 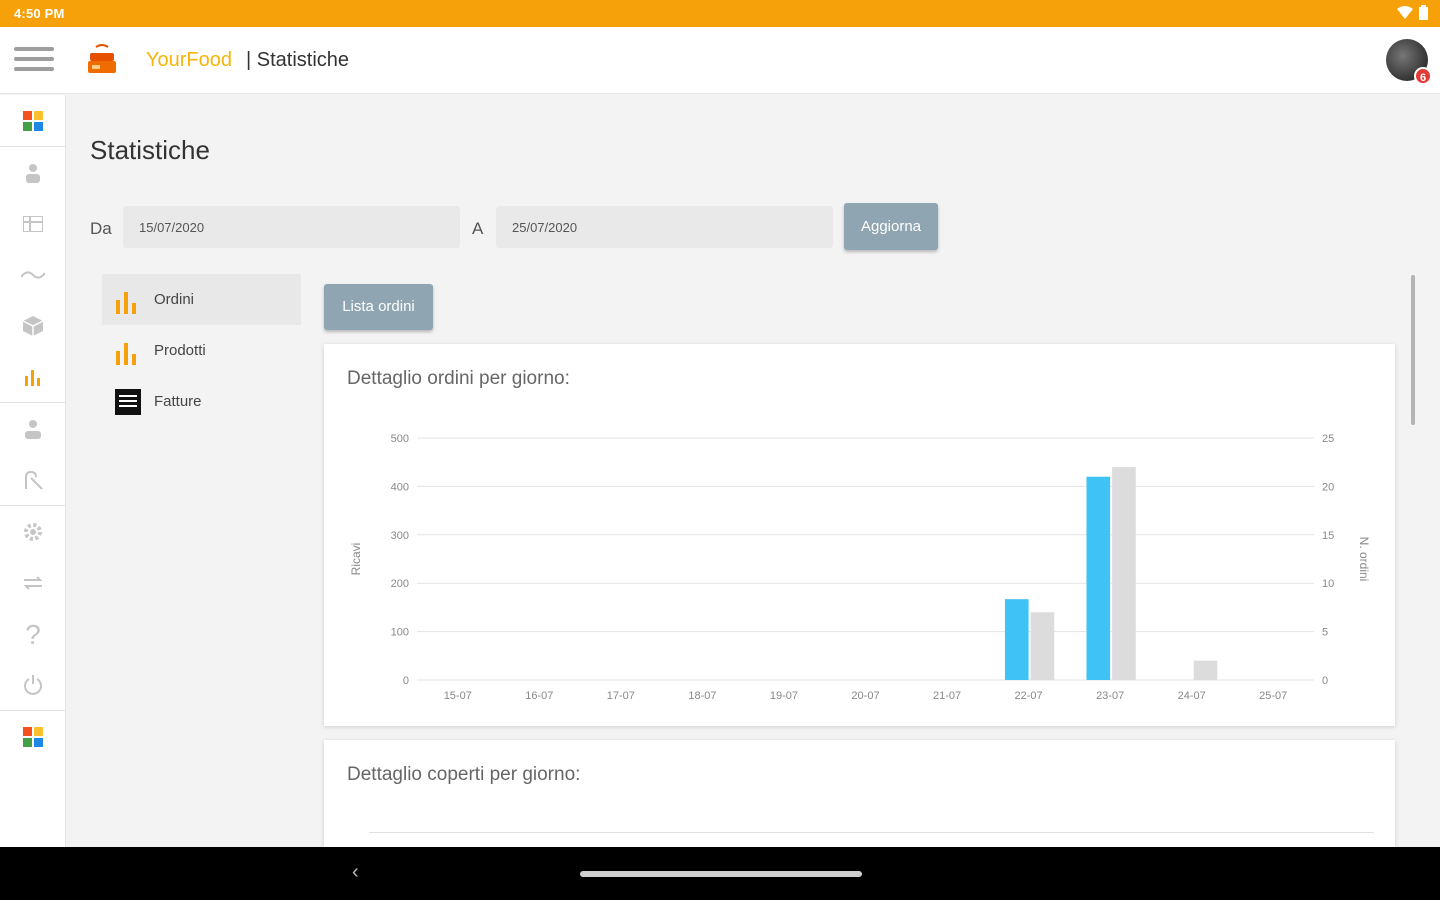 I want to click on covers-chart-card: Dettaglio coperti per giorno:, so click(x=859, y=793).